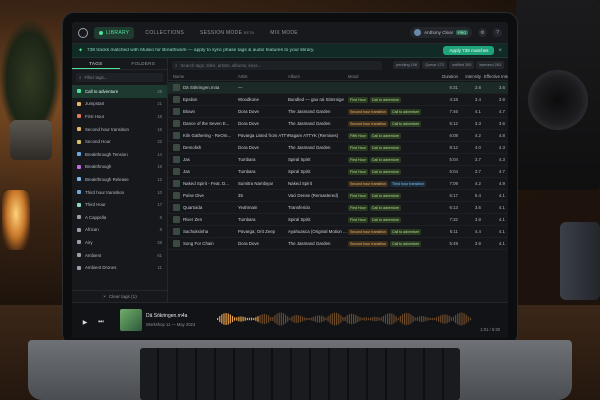 This screenshot has width=600, height=400. What do you see at coordinates (119, 116) in the screenshot?
I see `sidebar-tag-item: First Hour 18` at bounding box center [119, 116].